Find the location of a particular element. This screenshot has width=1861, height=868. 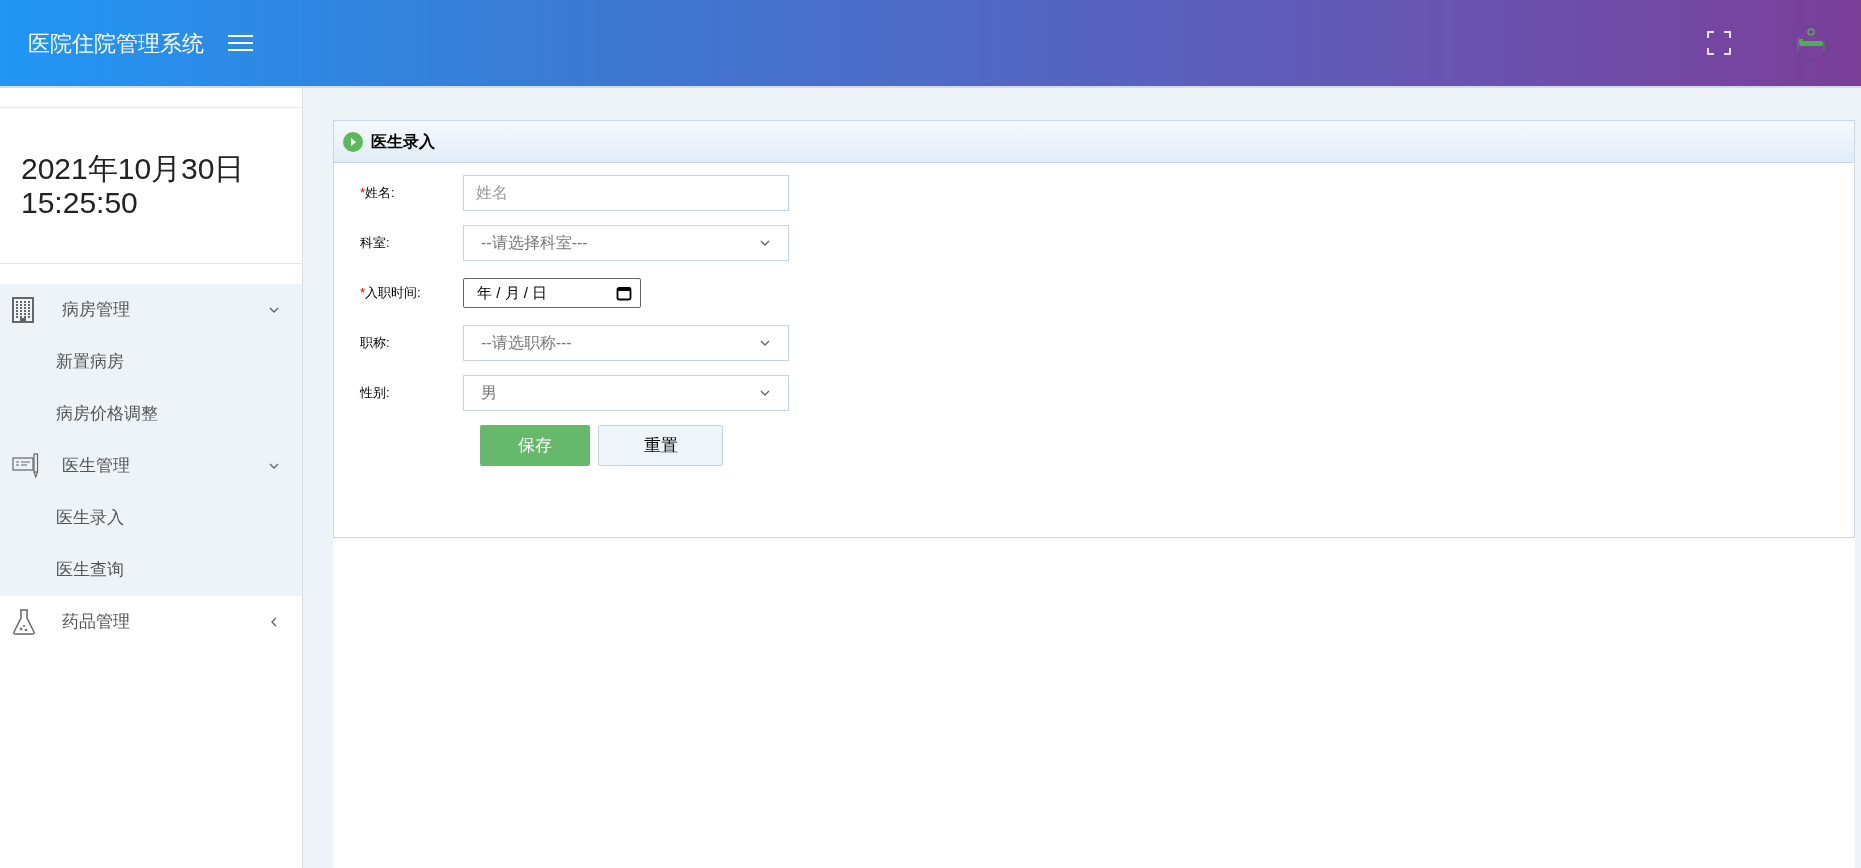

menu-group: 医生管理 is located at coordinates (151, 466).